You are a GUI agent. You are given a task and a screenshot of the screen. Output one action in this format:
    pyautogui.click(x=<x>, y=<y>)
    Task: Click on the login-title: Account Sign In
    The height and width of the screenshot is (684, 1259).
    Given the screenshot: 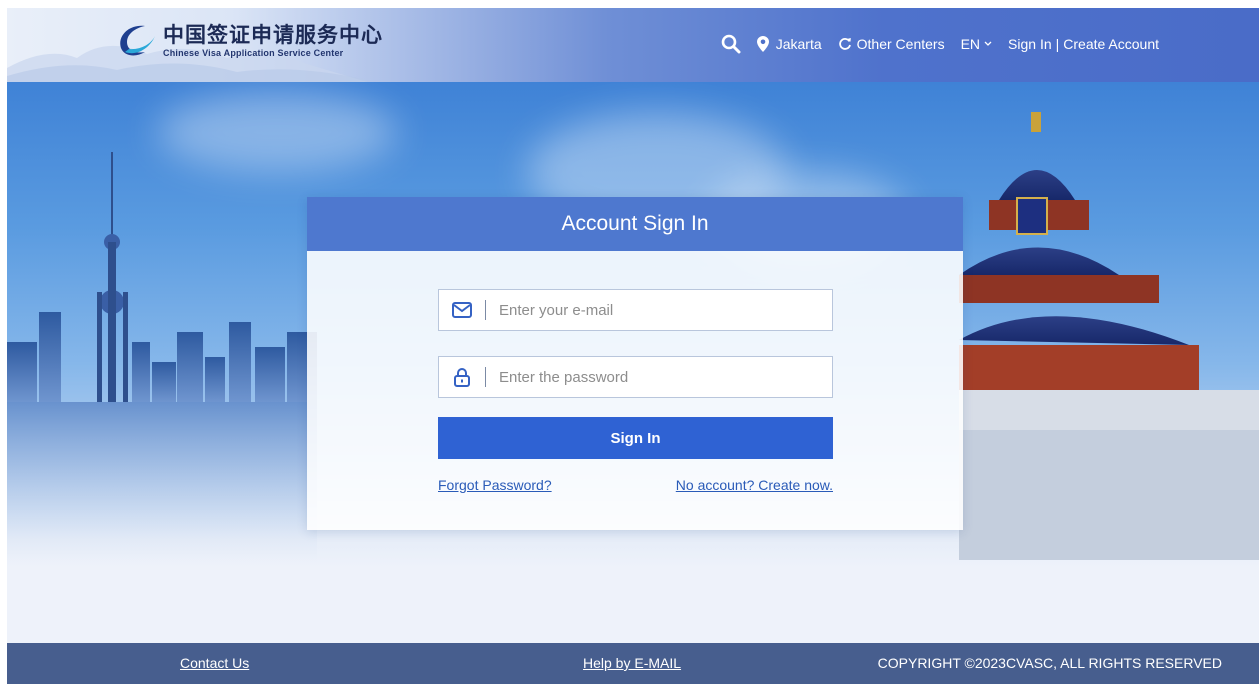 What is the action you would take?
    pyautogui.click(x=635, y=224)
    